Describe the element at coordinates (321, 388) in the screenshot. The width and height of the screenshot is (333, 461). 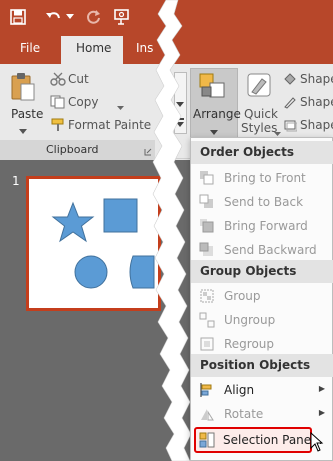
I see `align-submenu-arrow-icon: ▶` at that location.